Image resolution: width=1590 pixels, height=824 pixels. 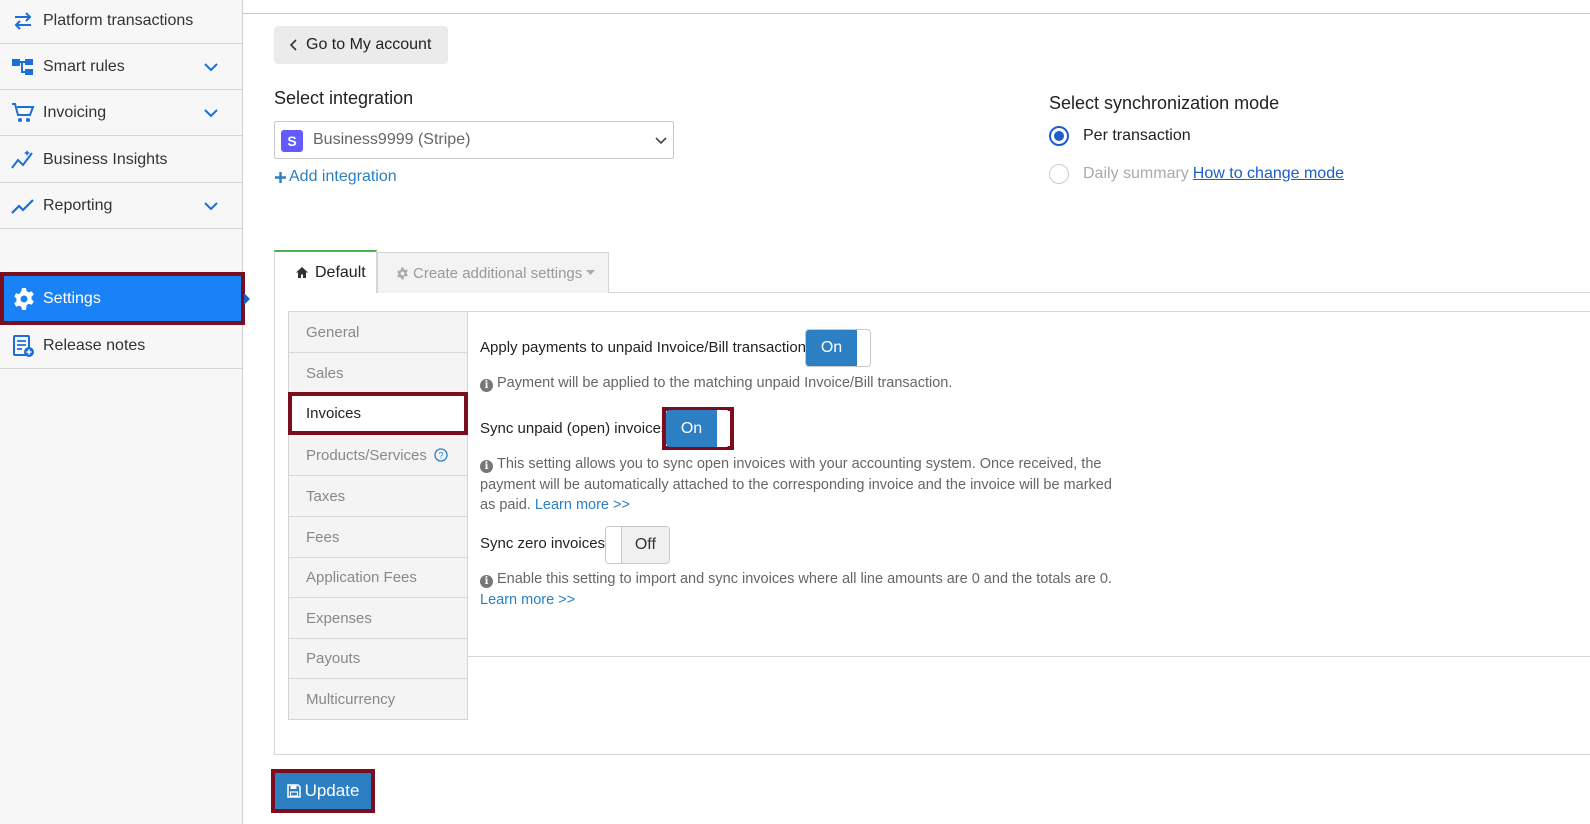 I want to click on sidebar-item-label: Business Insights, so click(x=105, y=159).